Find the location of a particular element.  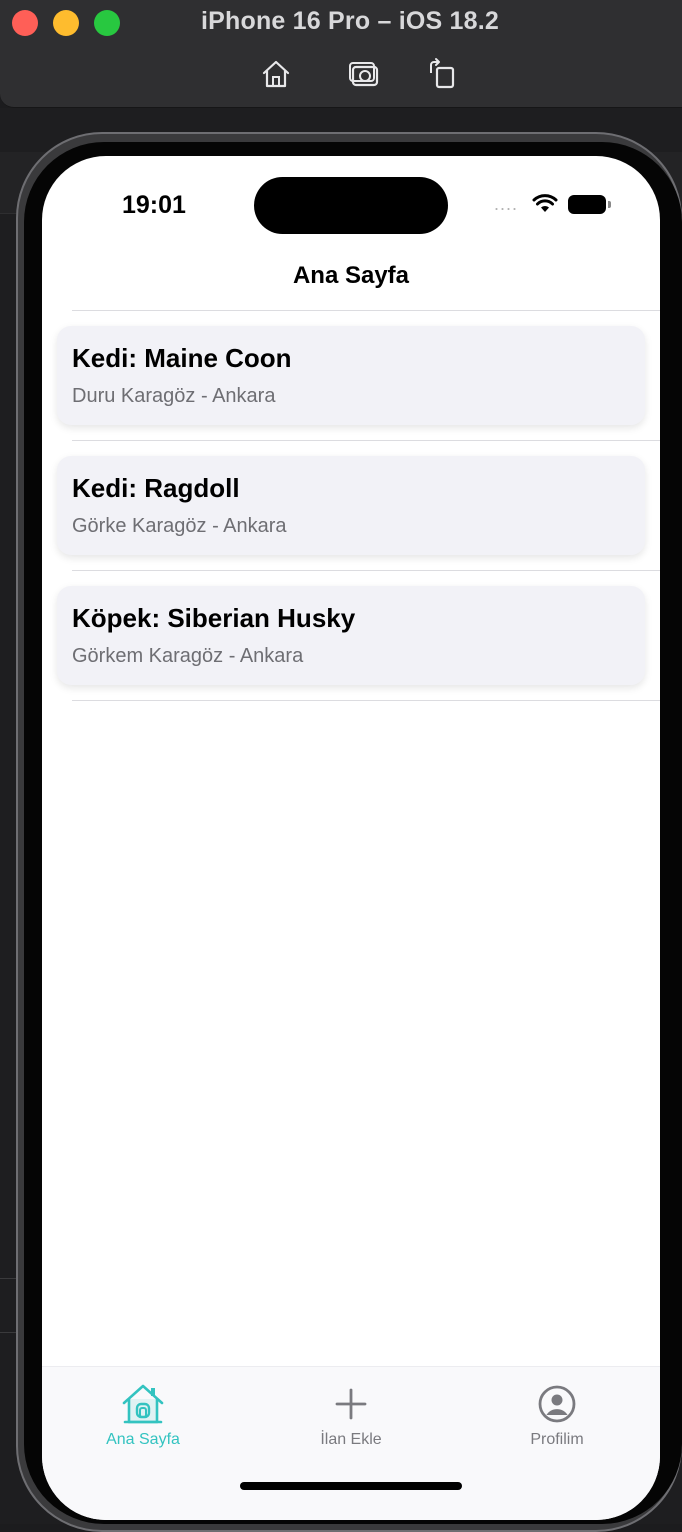

rotate-button is located at coordinates (442, 74).